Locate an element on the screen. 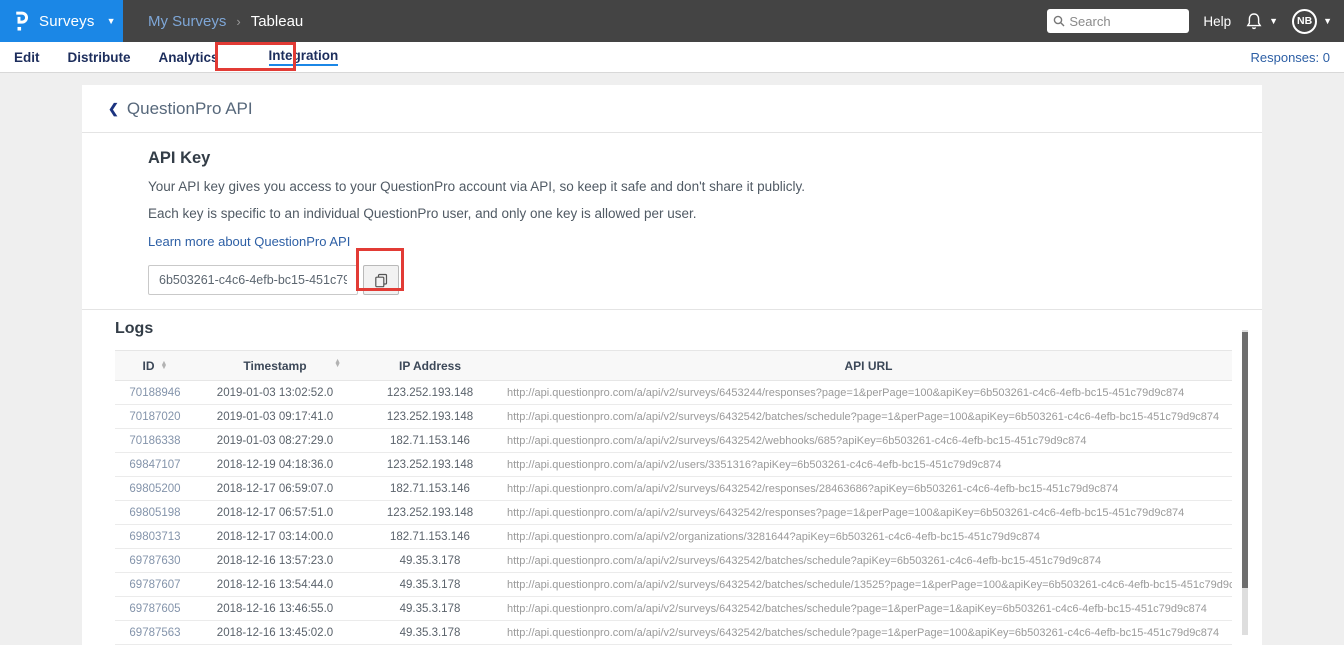 The width and height of the screenshot is (1344, 645). help-link: Help is located at coordinates (1217, 21).